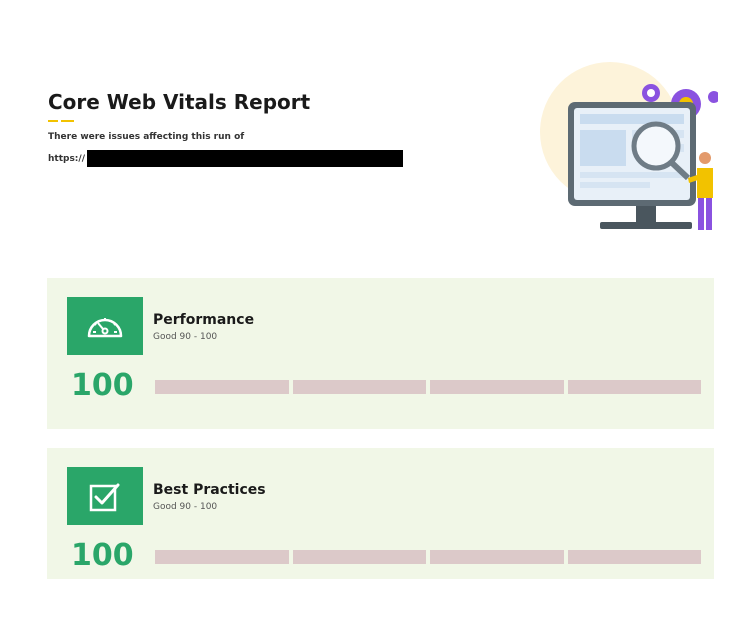 The image size is (739, 644). Describe the element at coordinates (629, 146) in the screenshot. I see `monitor-analysis-illustration` at that location.